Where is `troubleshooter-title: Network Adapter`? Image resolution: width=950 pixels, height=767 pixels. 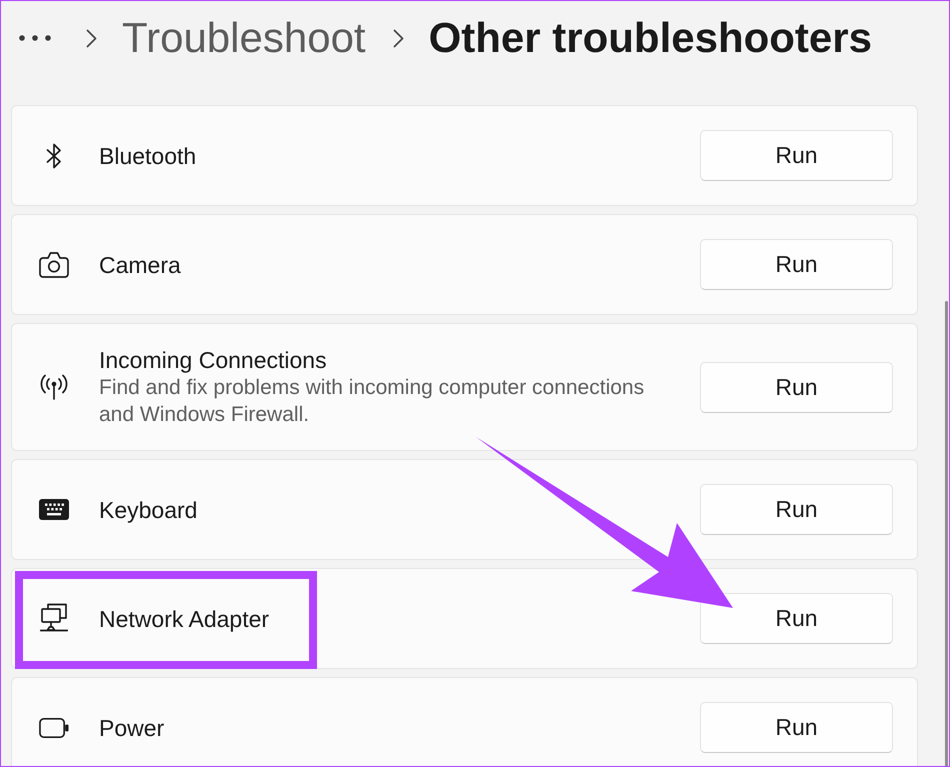
troubleshooter-title: Network Adapter is located at coordinates (184, 618).